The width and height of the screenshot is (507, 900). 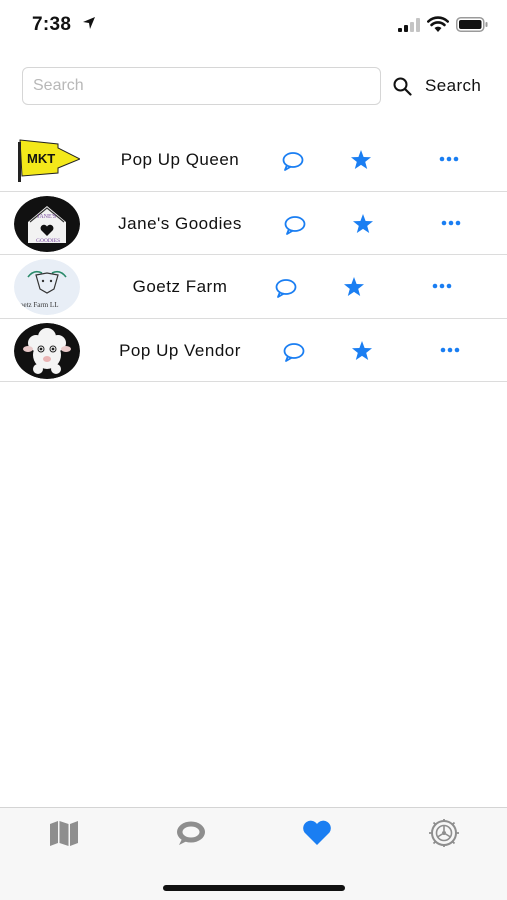 What do you see at coordinates (47, 350) in the screenshot?
I see `sheep-logo` at bounding box center [47, 350].